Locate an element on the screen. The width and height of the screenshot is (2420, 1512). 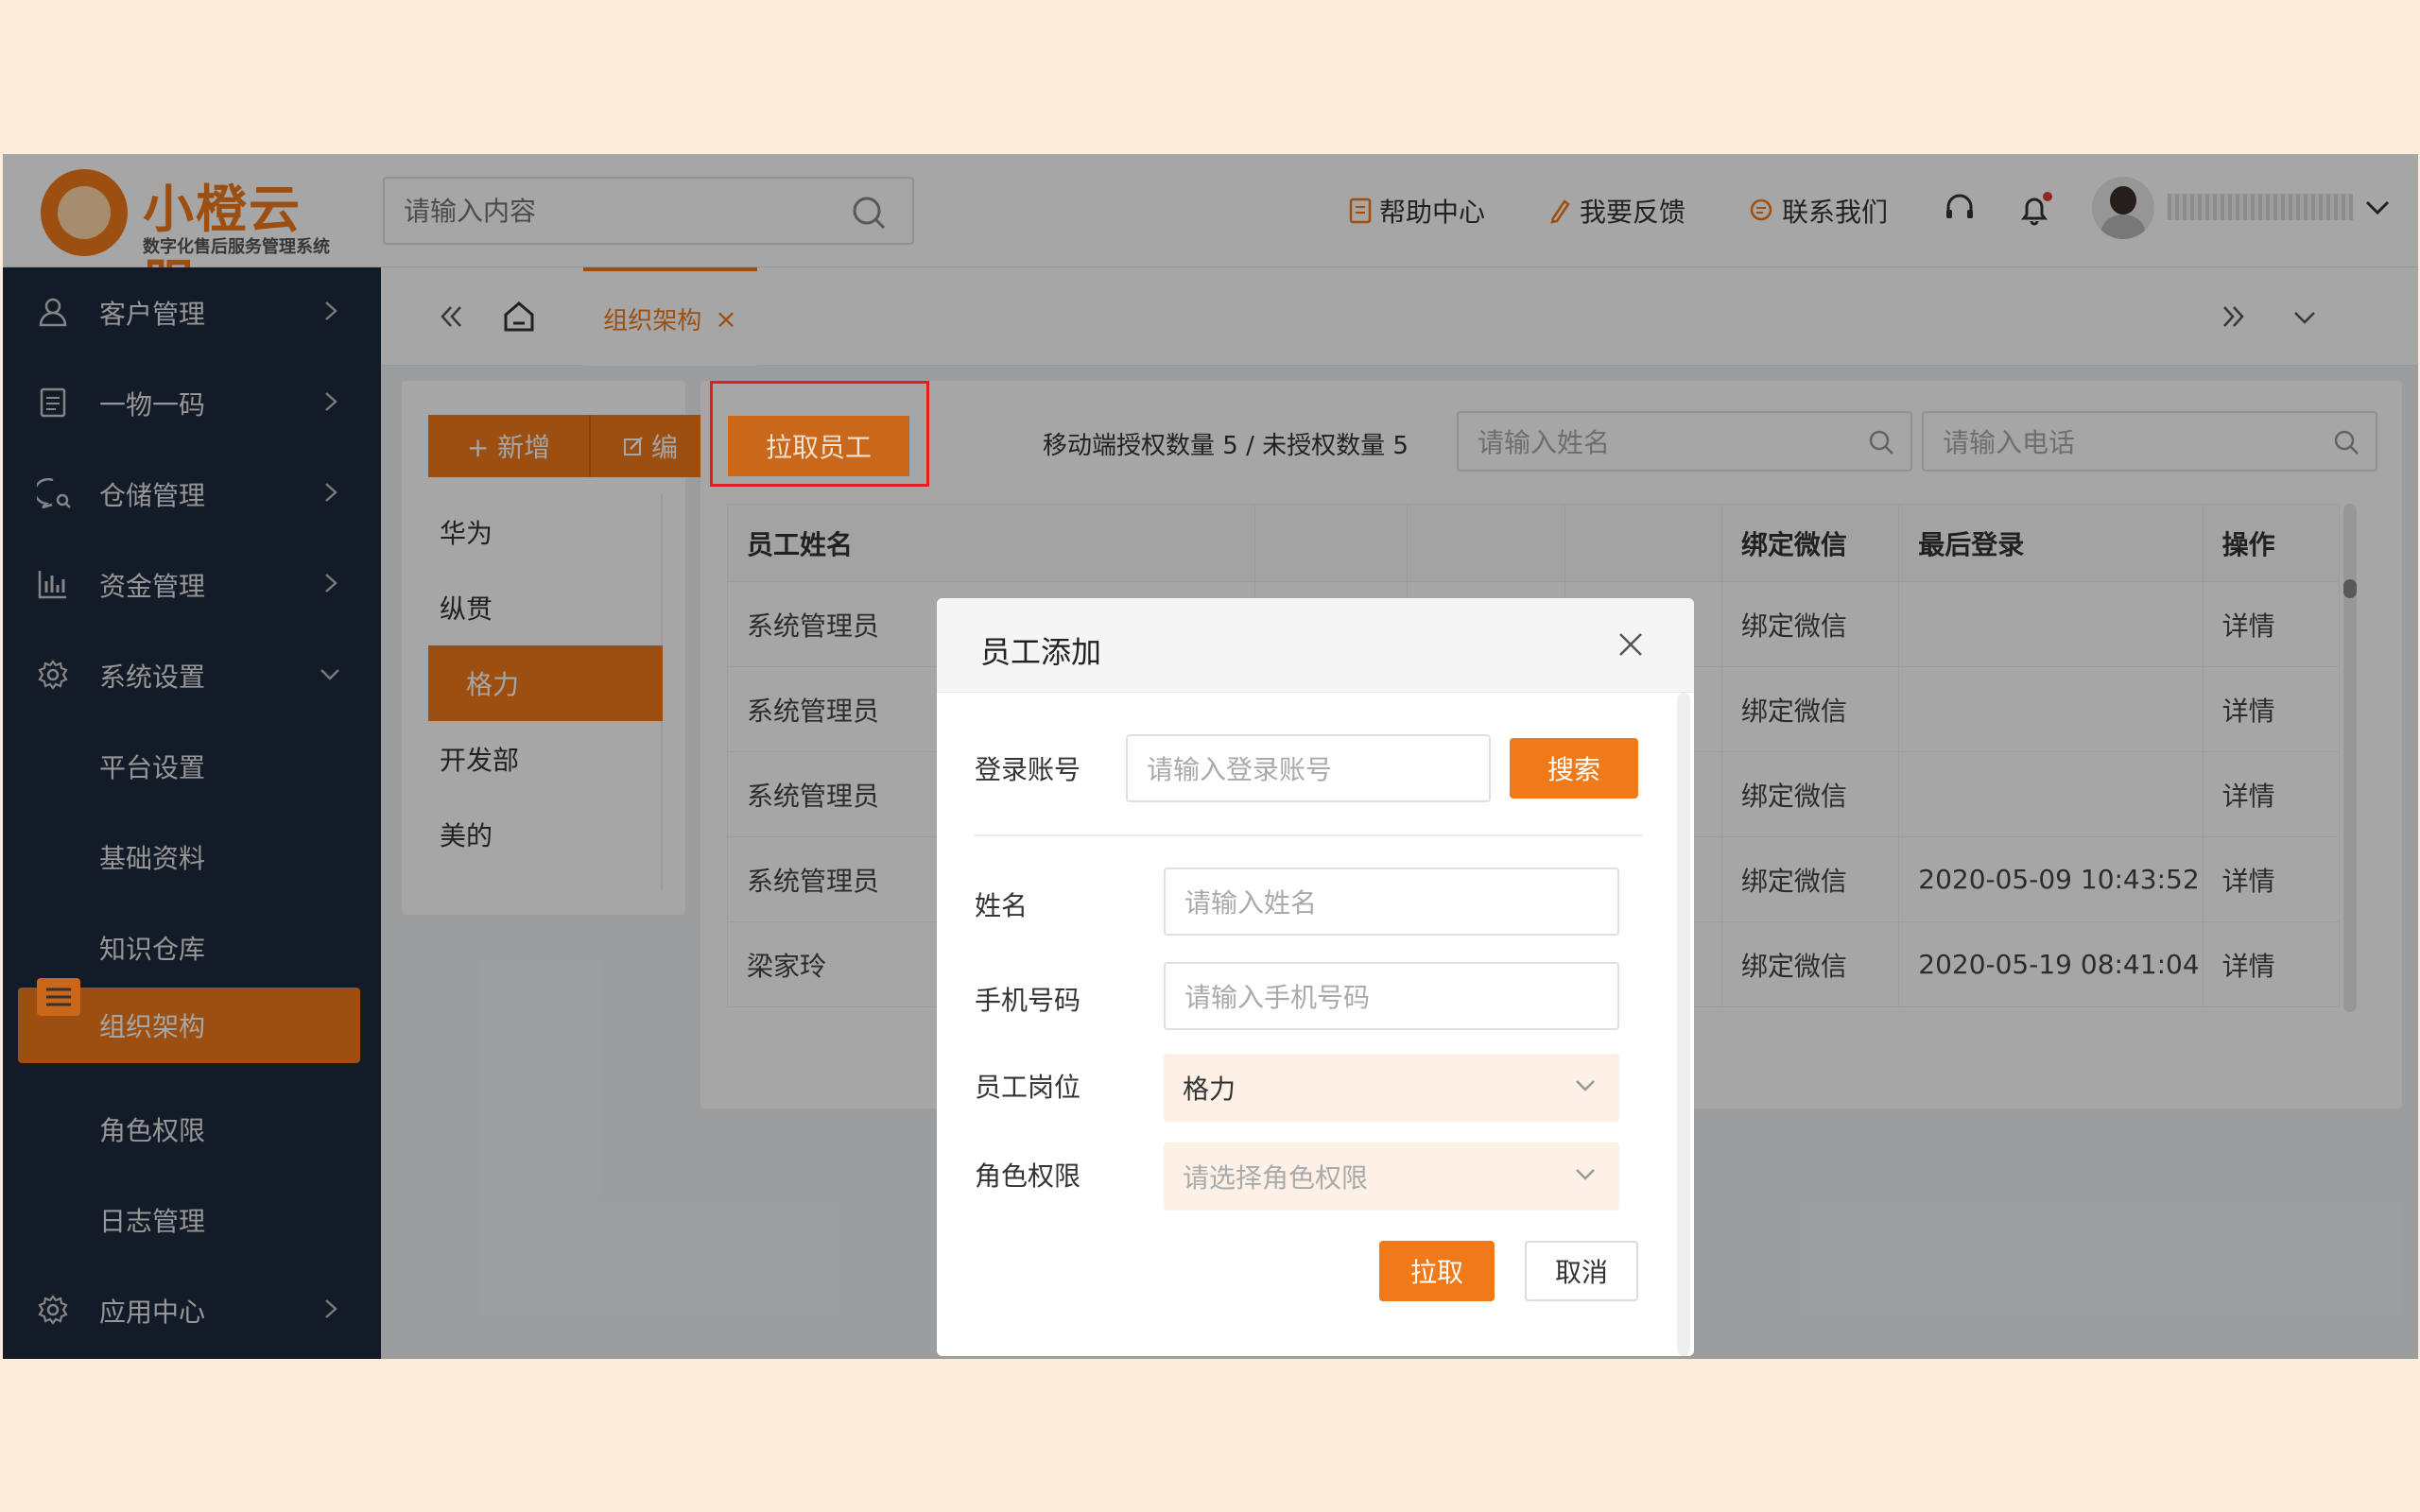
close-icon is located at coordinates (1630, 646).